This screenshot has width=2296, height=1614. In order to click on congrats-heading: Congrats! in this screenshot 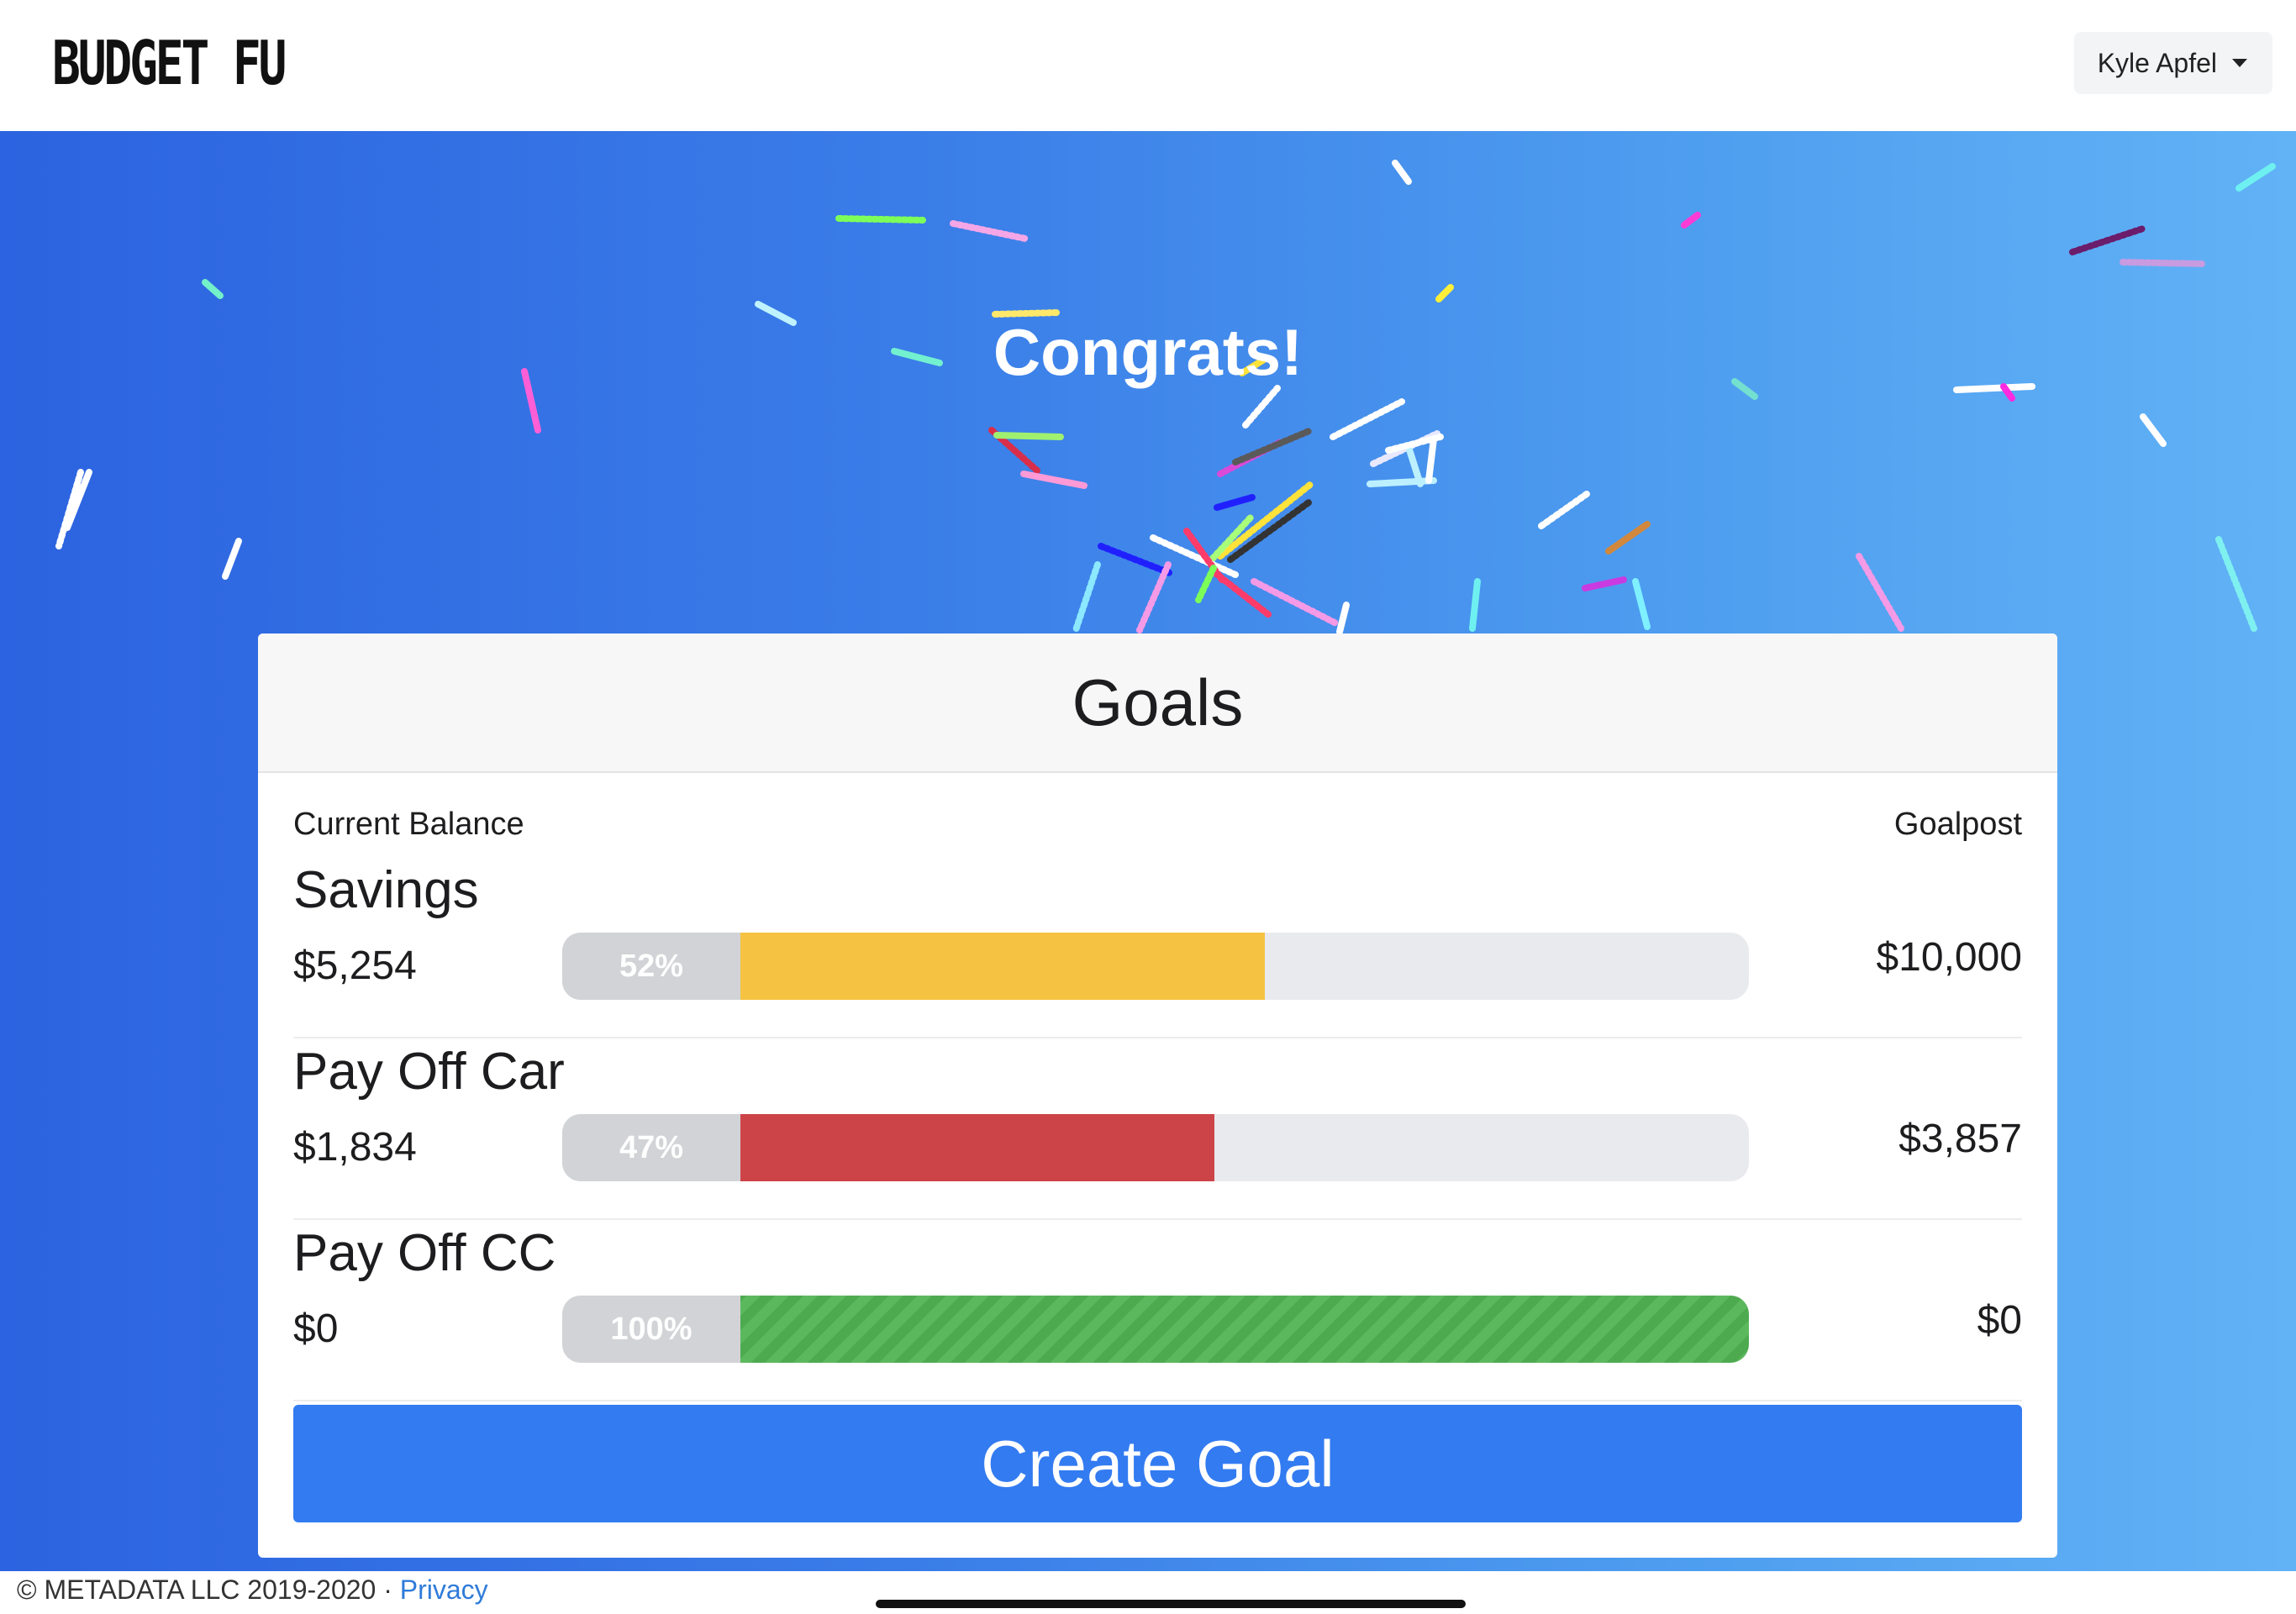, I will do `click(1148, 352)`.